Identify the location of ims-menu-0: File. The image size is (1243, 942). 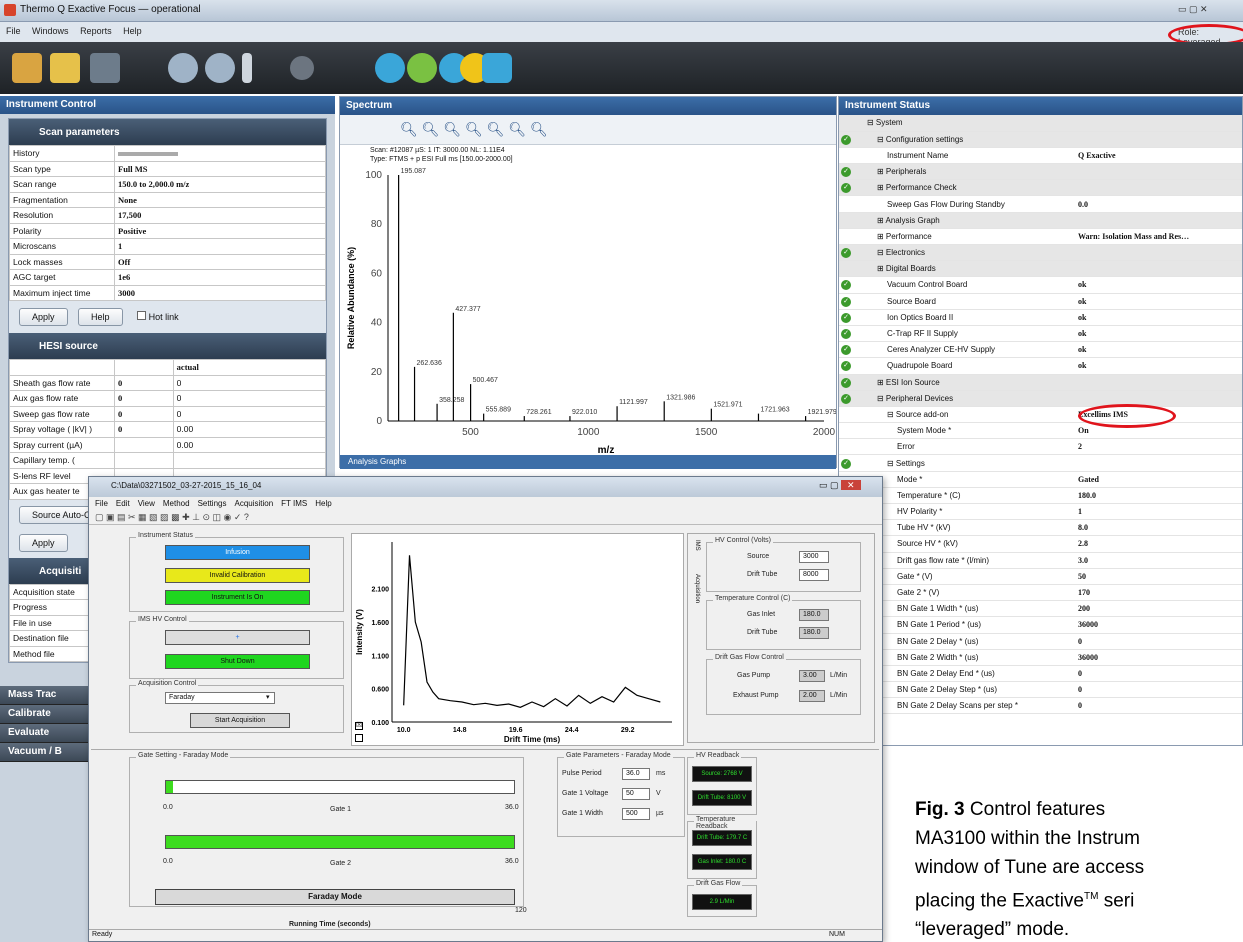
(101, 503).